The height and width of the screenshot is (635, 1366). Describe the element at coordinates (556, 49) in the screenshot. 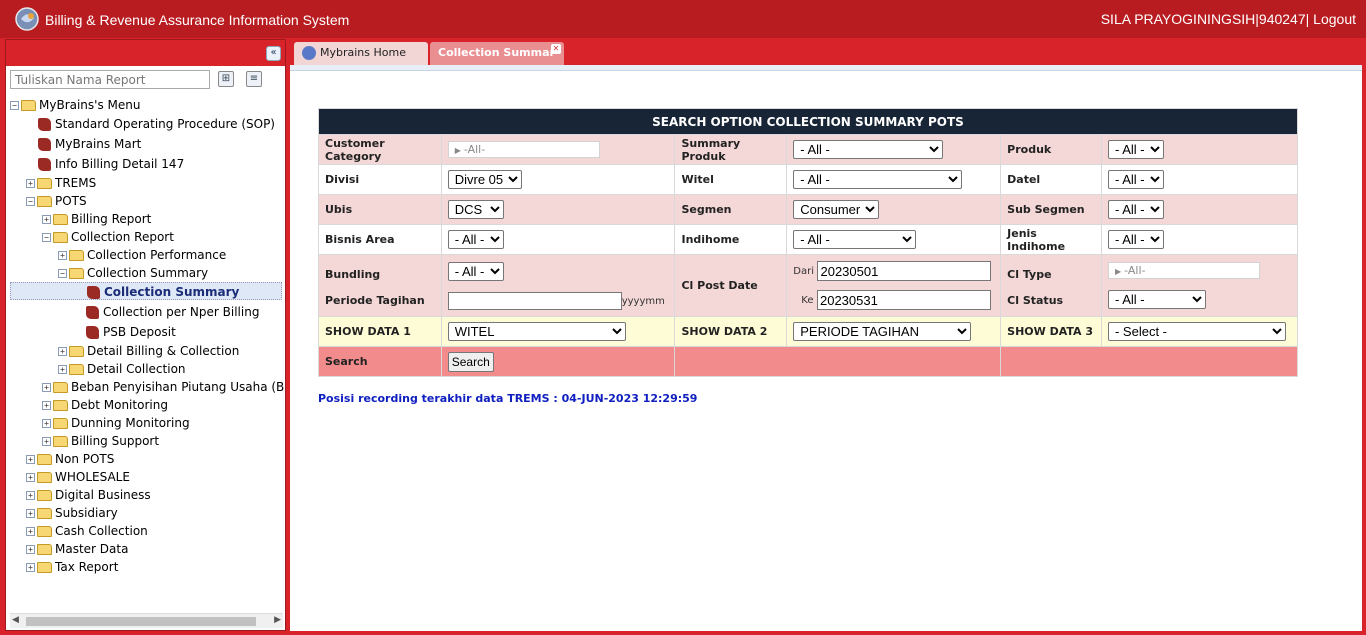

I see `close-tab-icon: ✕` at that location.